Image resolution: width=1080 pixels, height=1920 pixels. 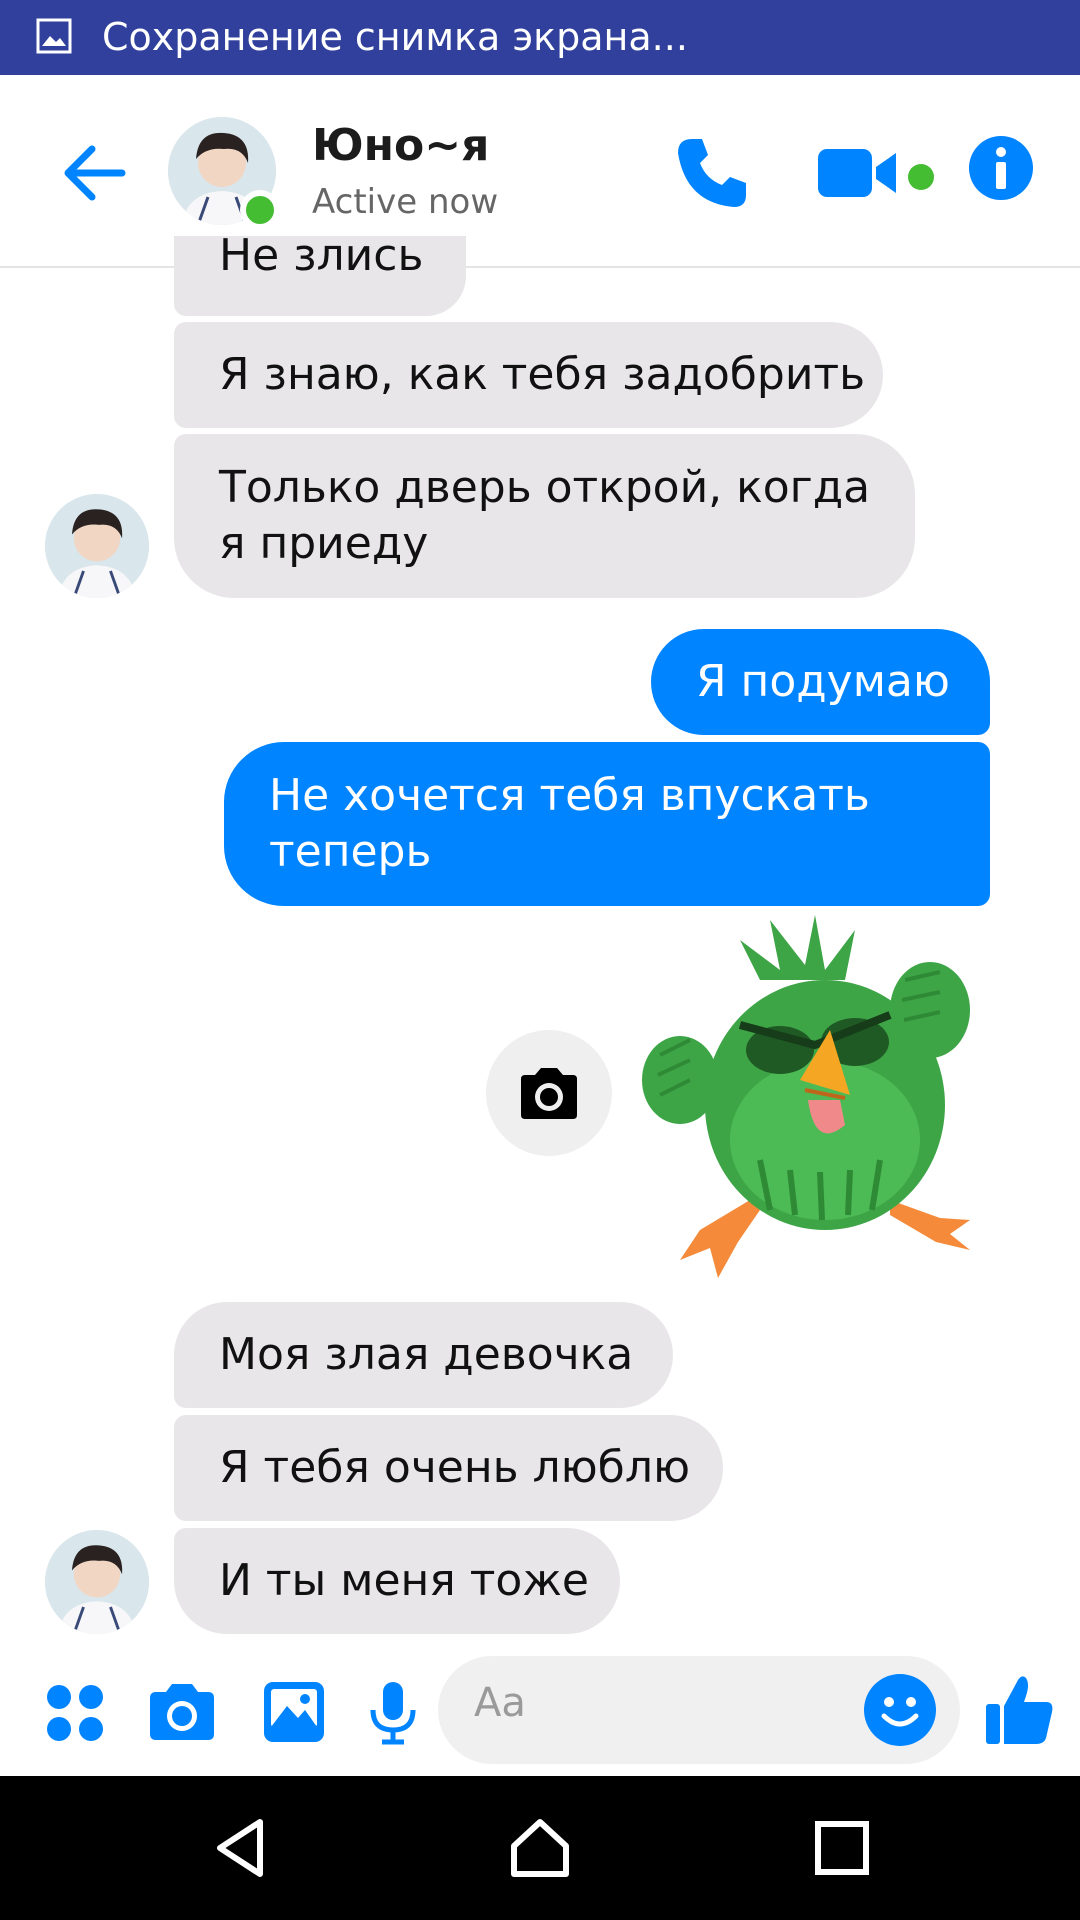 I want to click on contact-avatar, so click(x=224, y=173).